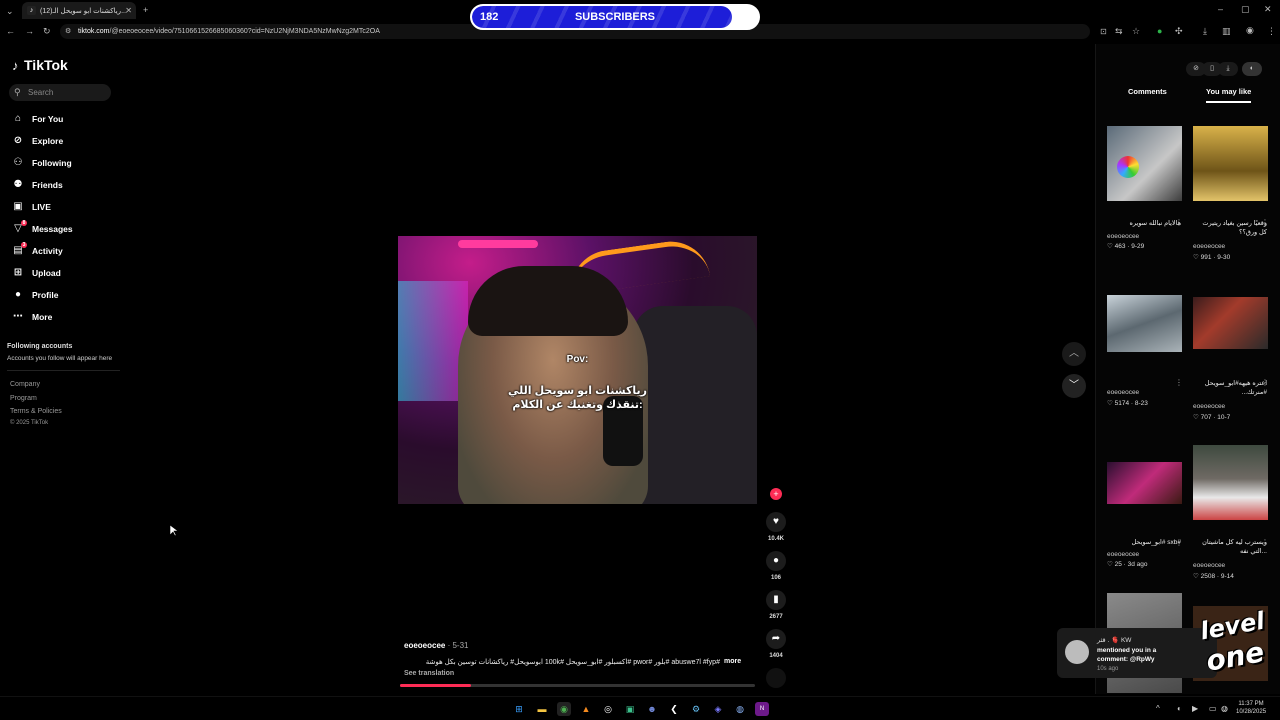  What do you see at coordinates (542, 709) in the screenshot?
I see `file-explorer-icon: ▬` at bounding box center [542, 709].